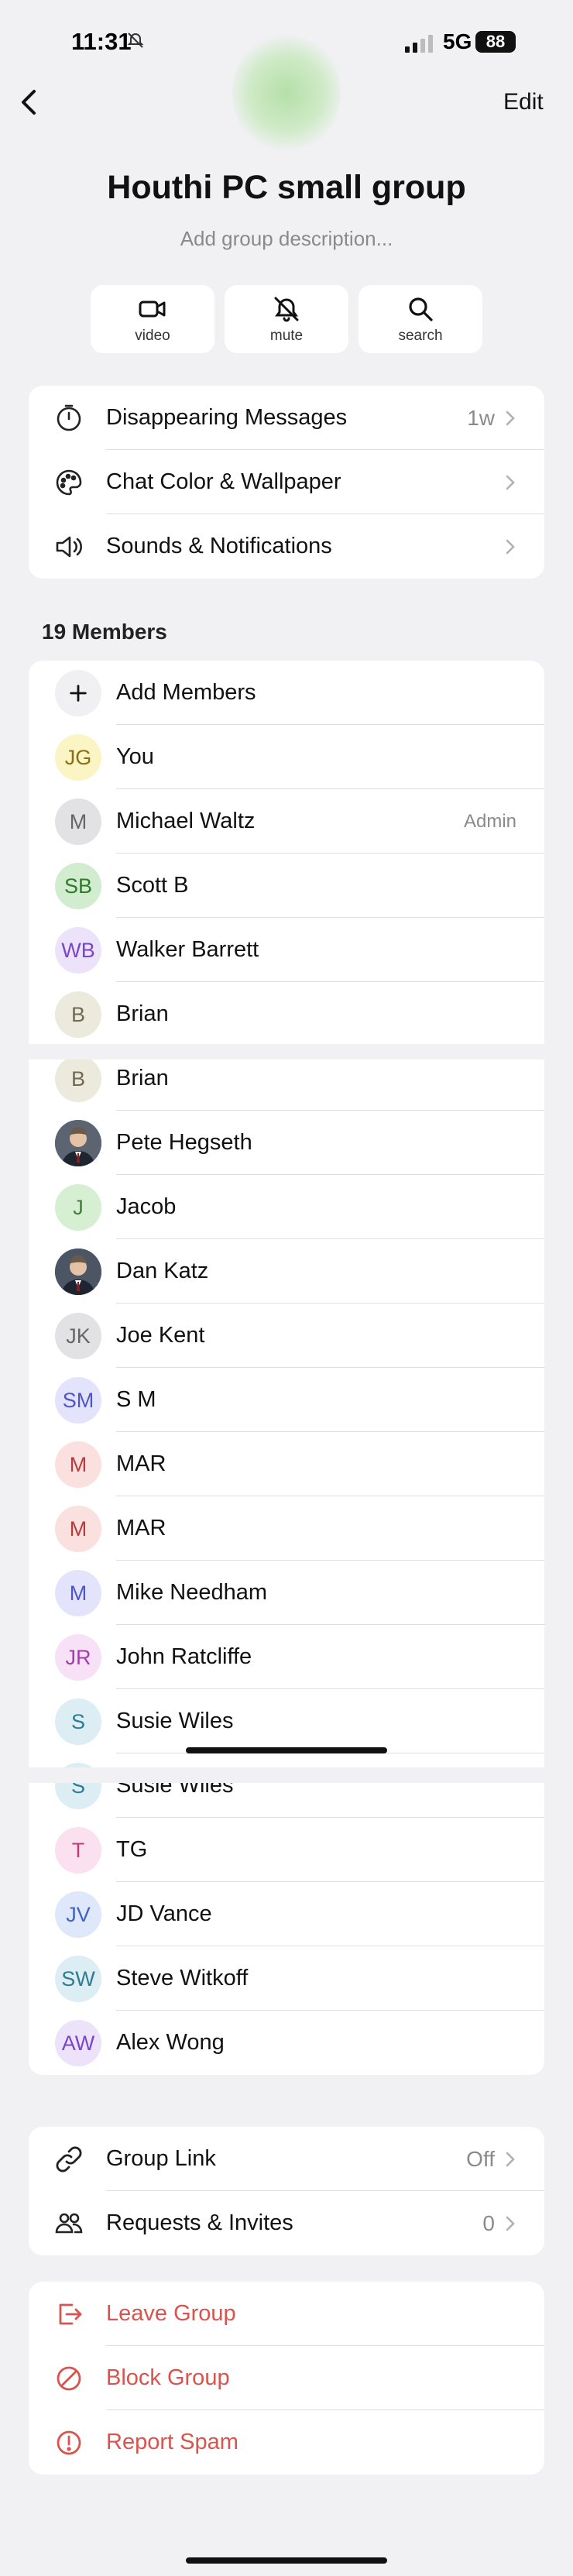 This screenshot has height=2576, width=573. I want to click on member-avatar: SB, so click(78, 886).